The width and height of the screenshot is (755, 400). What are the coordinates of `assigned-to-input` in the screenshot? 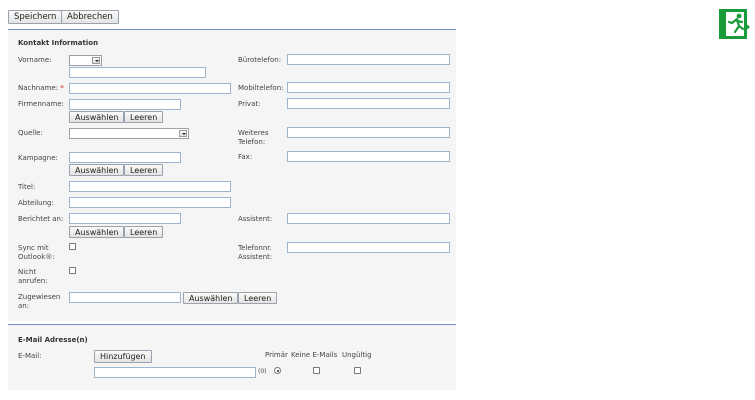 It's located at (125, 297).